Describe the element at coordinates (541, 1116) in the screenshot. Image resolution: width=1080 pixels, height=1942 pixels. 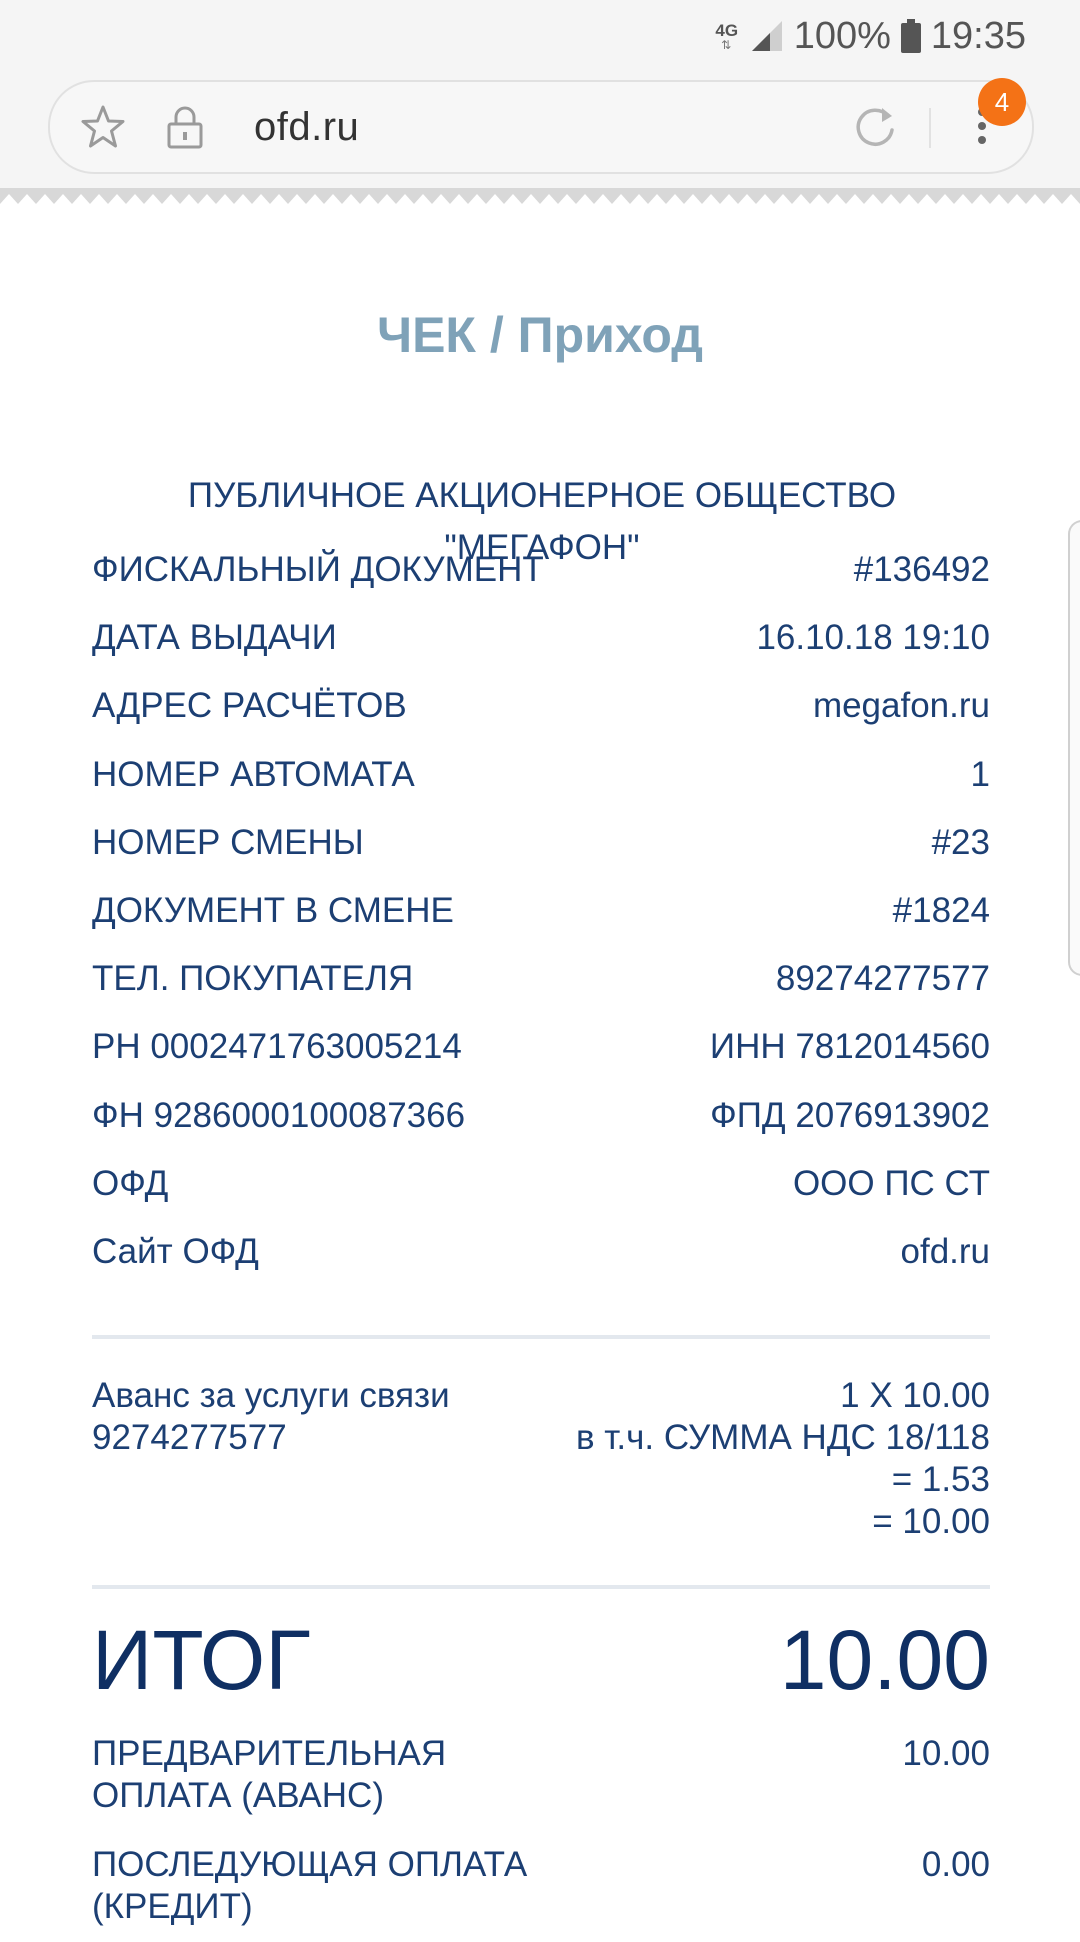
I see `info-row-fn-fpd: ФН 9286000100087366 ФПД 2076913902` at that location.